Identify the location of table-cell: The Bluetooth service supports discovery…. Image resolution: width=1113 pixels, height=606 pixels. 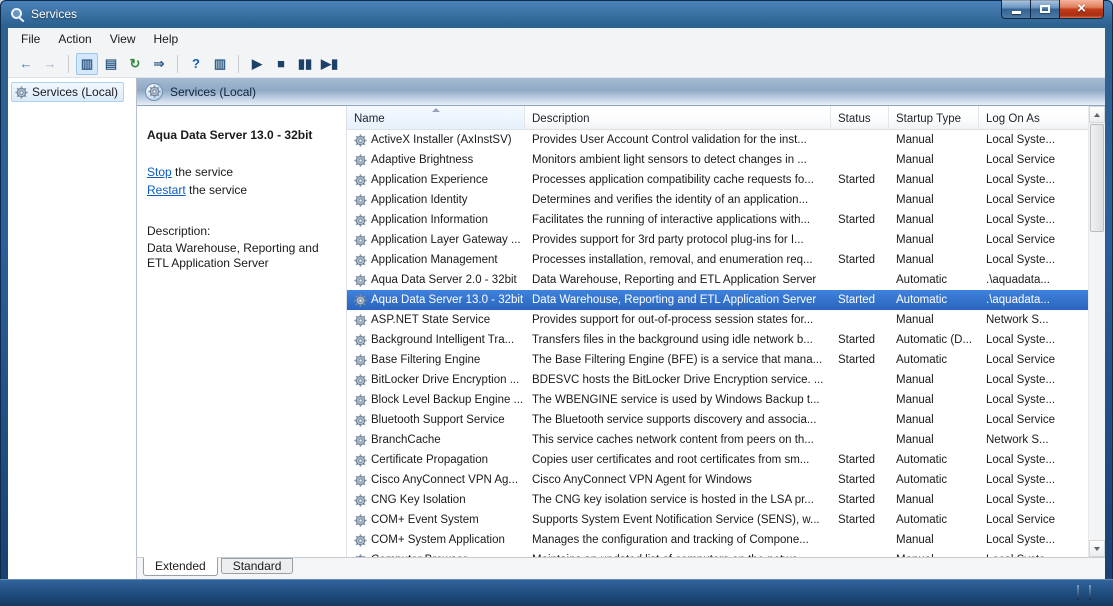
(674, 420).